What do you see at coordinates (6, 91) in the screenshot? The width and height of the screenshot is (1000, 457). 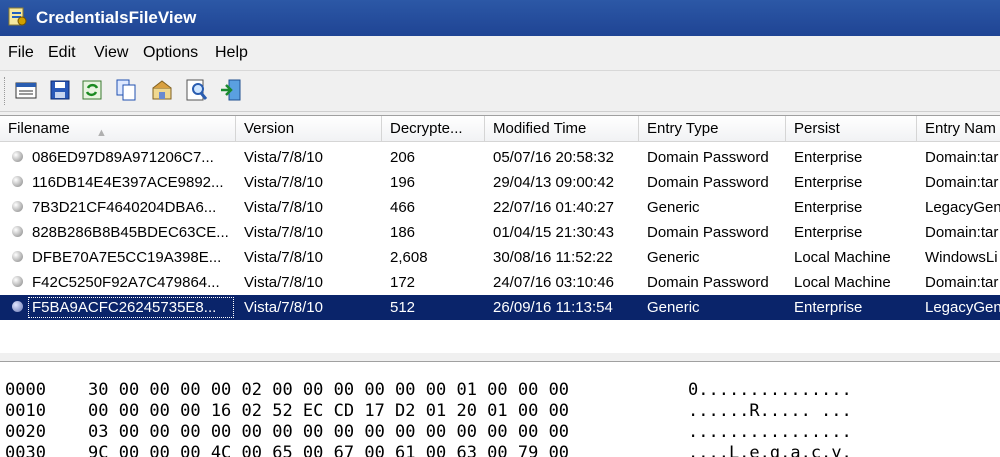 I see `toolbar-grip` at bounding box center [6, 91].